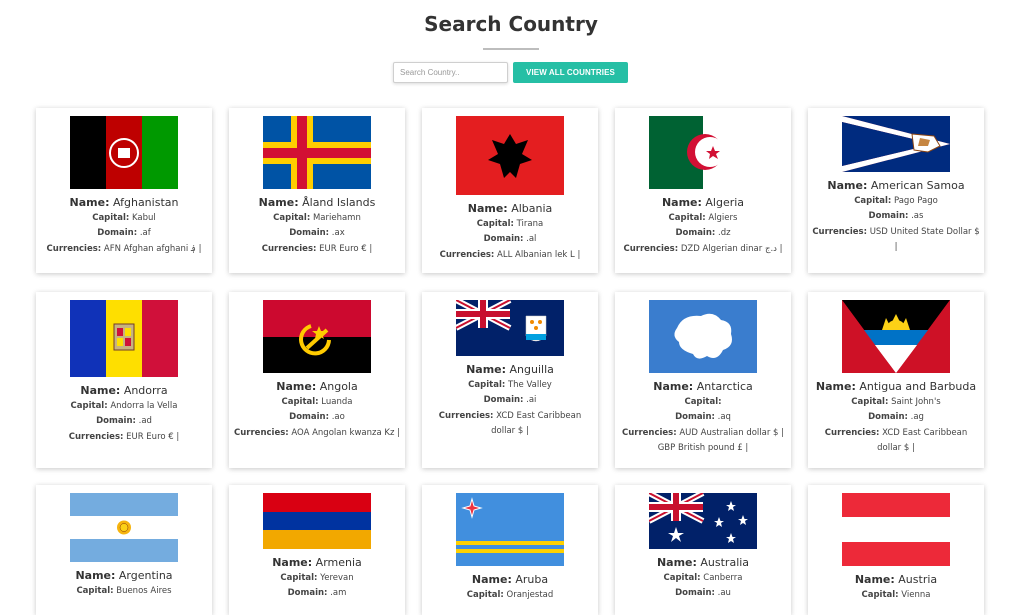  Describe the element at coordinates (511, 24) in the screenshot. I see `page-title: Search Country` at that location.